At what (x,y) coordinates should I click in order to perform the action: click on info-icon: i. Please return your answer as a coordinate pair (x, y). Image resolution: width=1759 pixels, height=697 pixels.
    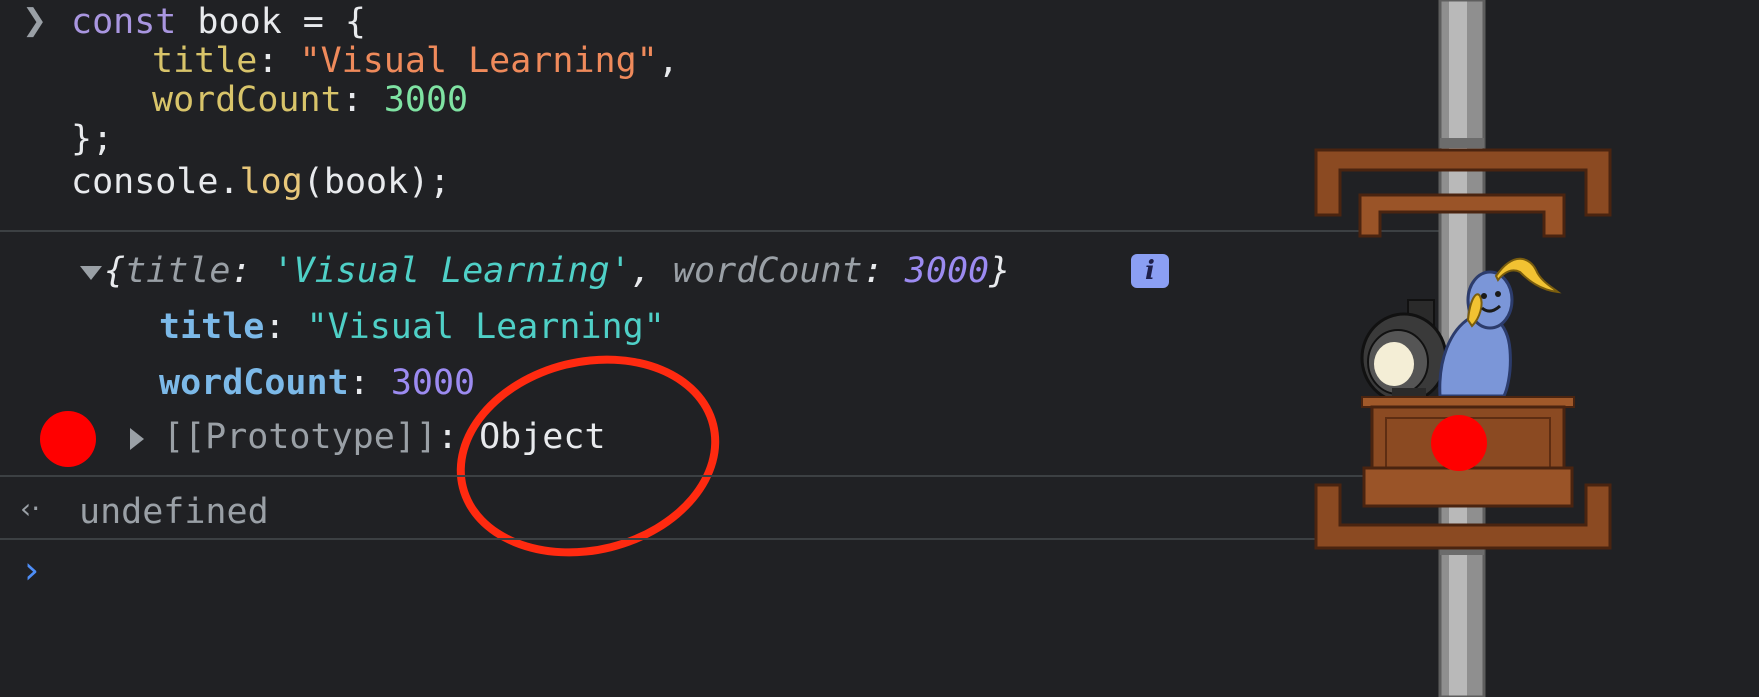
    Looking at the image, I should click on (1150, 271).